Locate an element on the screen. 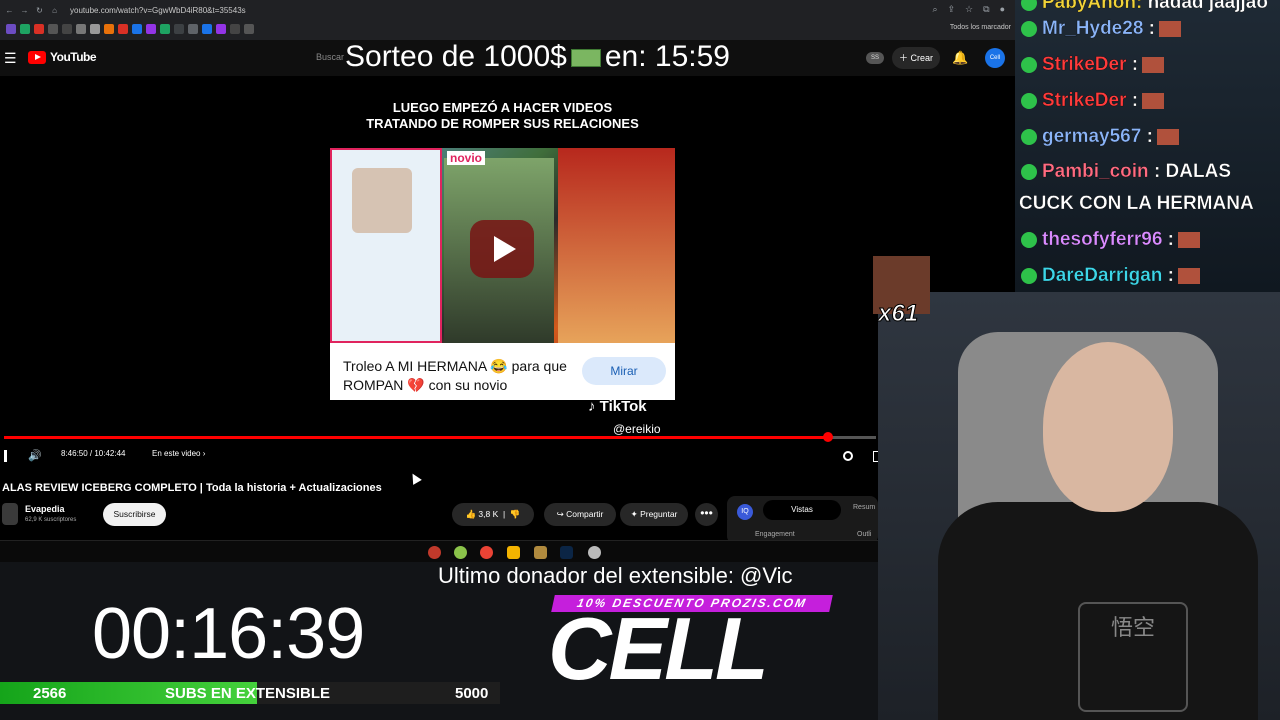 The width and height of the screenshot is (1280, 720). chapter-button: En este video › is located at coordinates (178, 453).